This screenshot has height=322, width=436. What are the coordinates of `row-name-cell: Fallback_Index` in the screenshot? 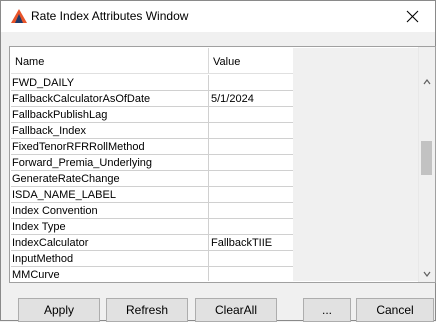 It's located at (110, 131).